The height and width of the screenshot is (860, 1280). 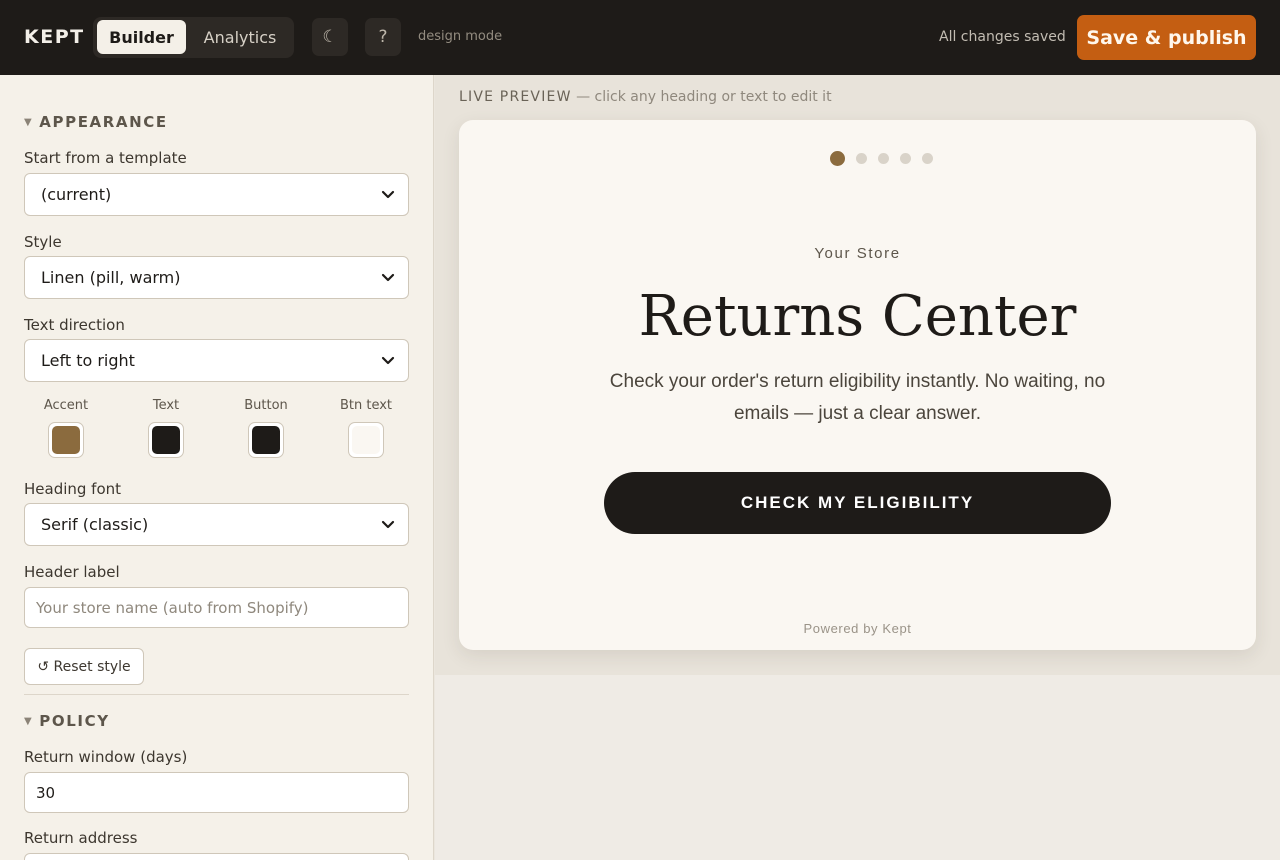 I want to click on check-eligibility-button: CHECK MY ELIGIBILITY, so click(x=857, y=503).